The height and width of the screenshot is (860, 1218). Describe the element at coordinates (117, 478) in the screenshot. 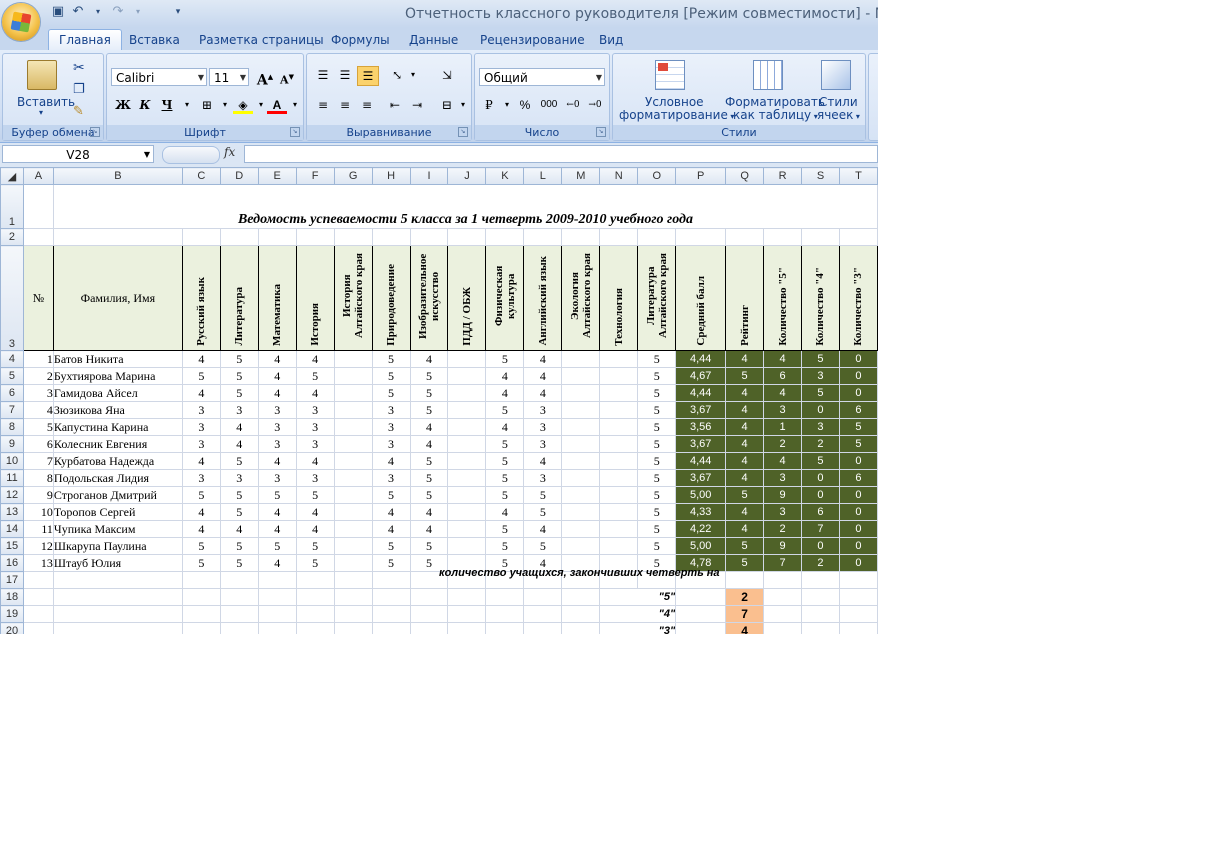

I see `student-name: Подольская Лидия` at that location.